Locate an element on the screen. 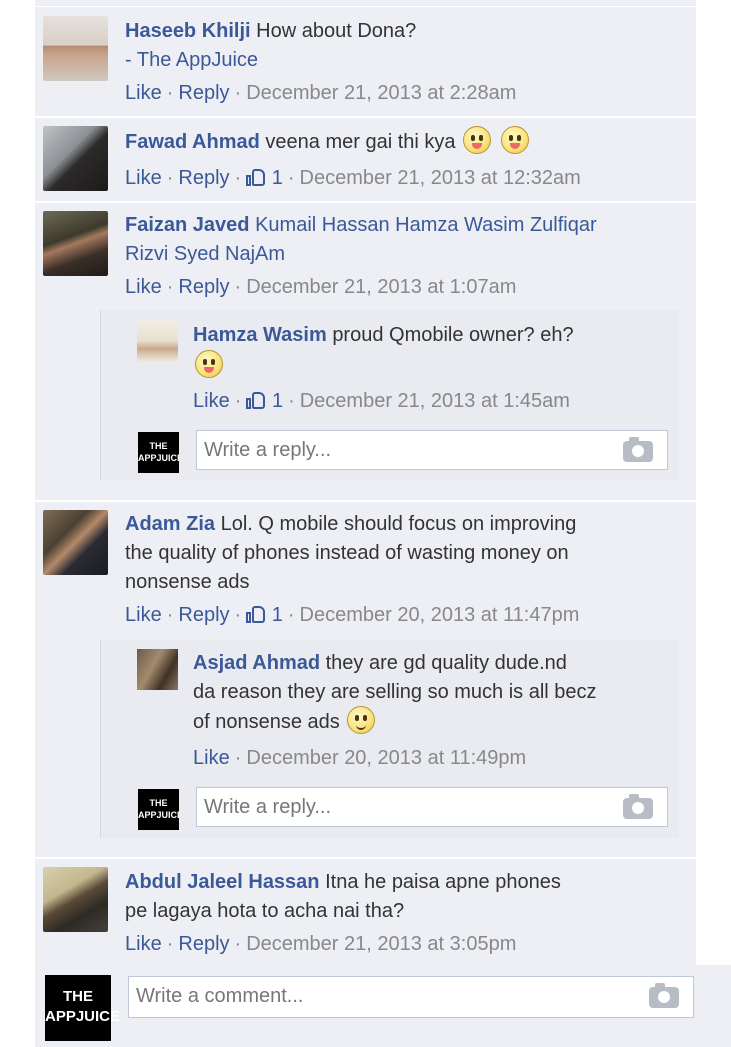 The height and width of the screenshot is (1047, 731). comment-author: Fawad Ahmad is located at coordinates (192, 142).